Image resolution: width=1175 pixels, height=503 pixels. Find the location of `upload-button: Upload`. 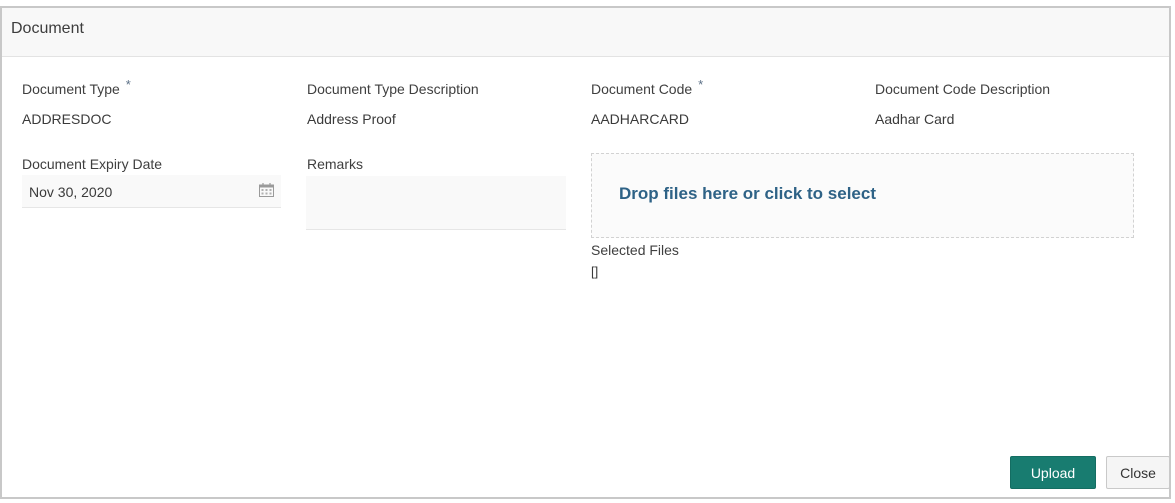

upload-button: Upload is located at coordinates (1053, 472).